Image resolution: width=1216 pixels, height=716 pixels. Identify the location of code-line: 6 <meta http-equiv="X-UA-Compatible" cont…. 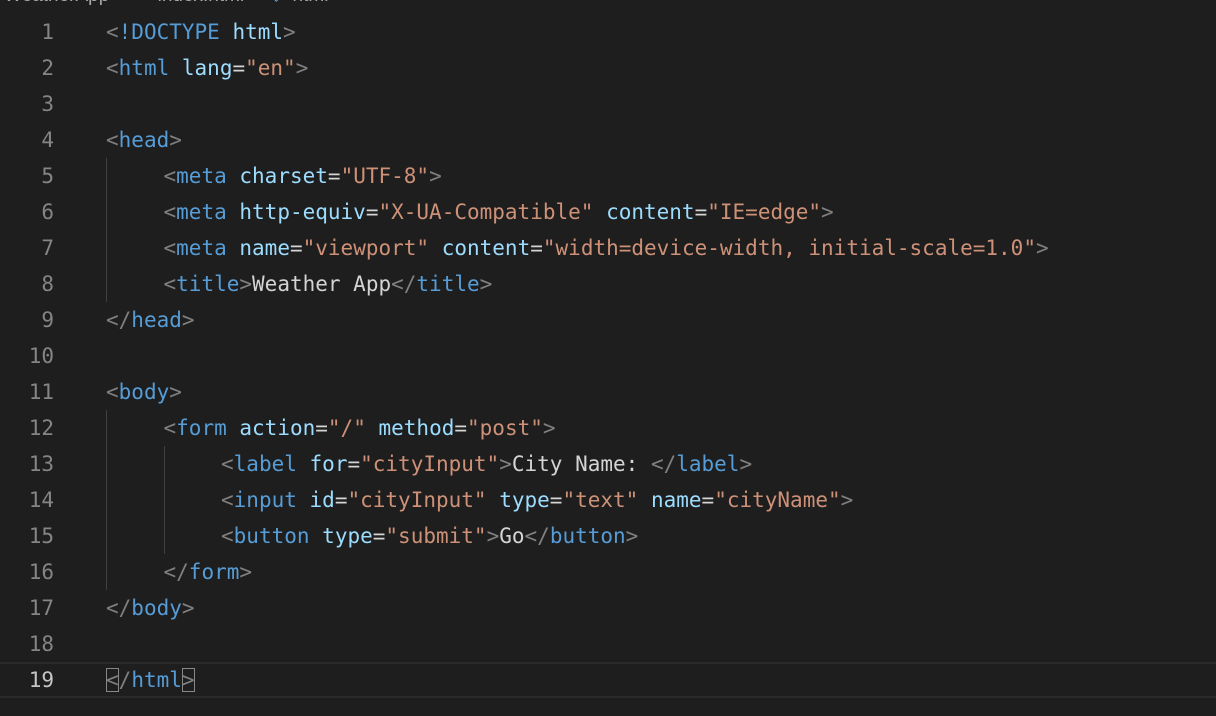
(608, 212).